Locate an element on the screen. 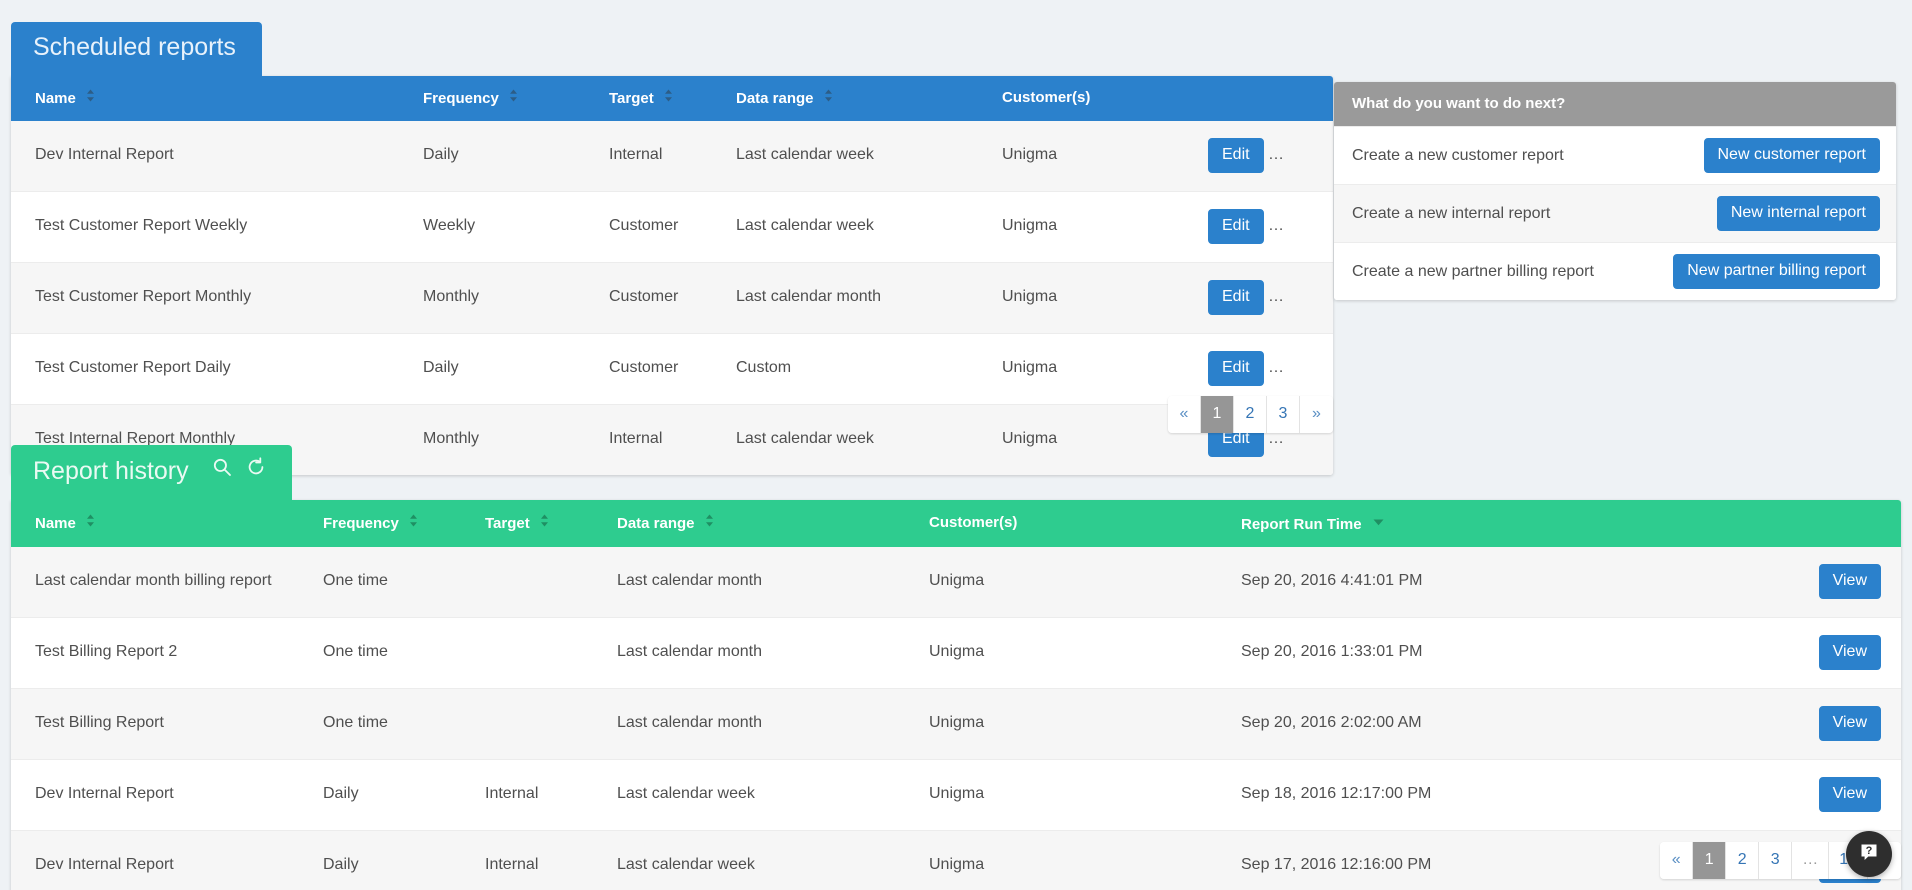  report-history-title: Report history is located at coordinates (111, 471).